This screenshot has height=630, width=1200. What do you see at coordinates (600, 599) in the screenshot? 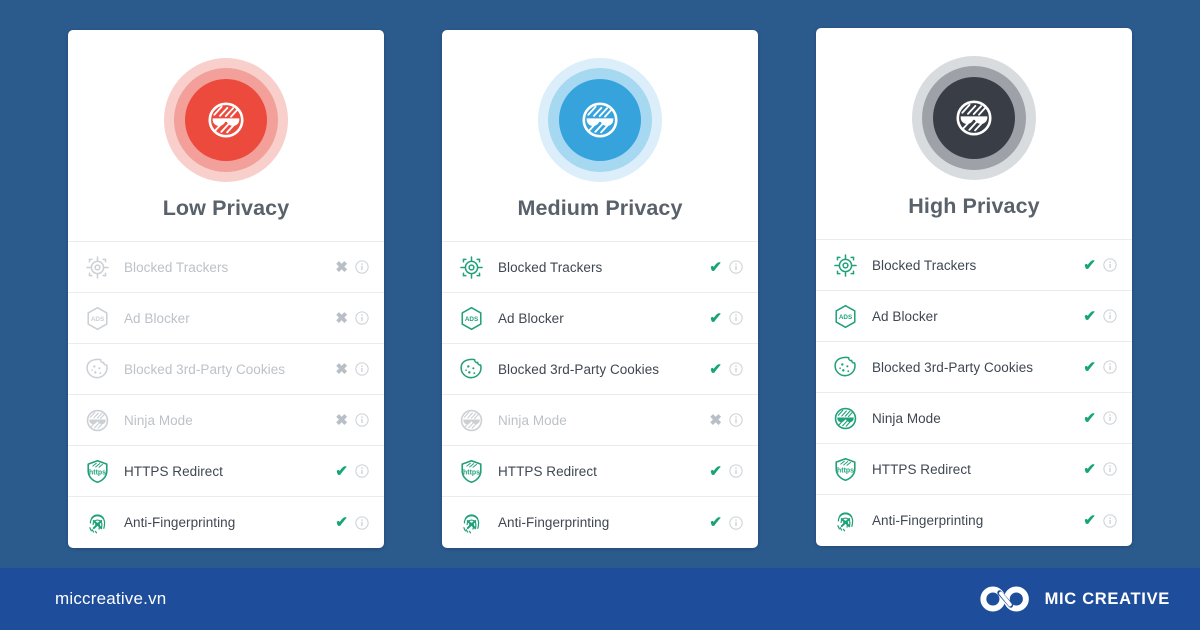
I see `footer-bar: miccreative.vn MIC CREATIVE` at bounding box center [600, 599].